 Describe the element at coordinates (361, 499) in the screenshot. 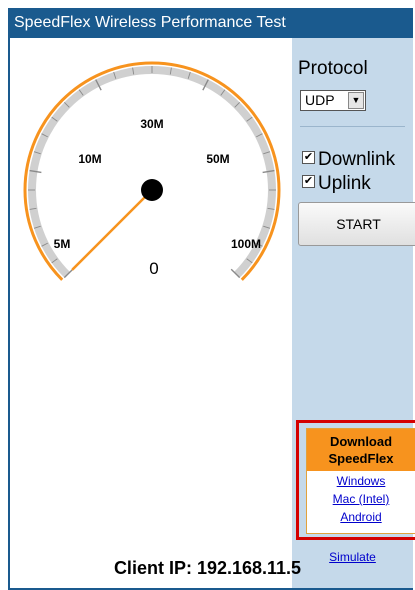

I see `download-mac-link: Mac (Intel)` at that location.